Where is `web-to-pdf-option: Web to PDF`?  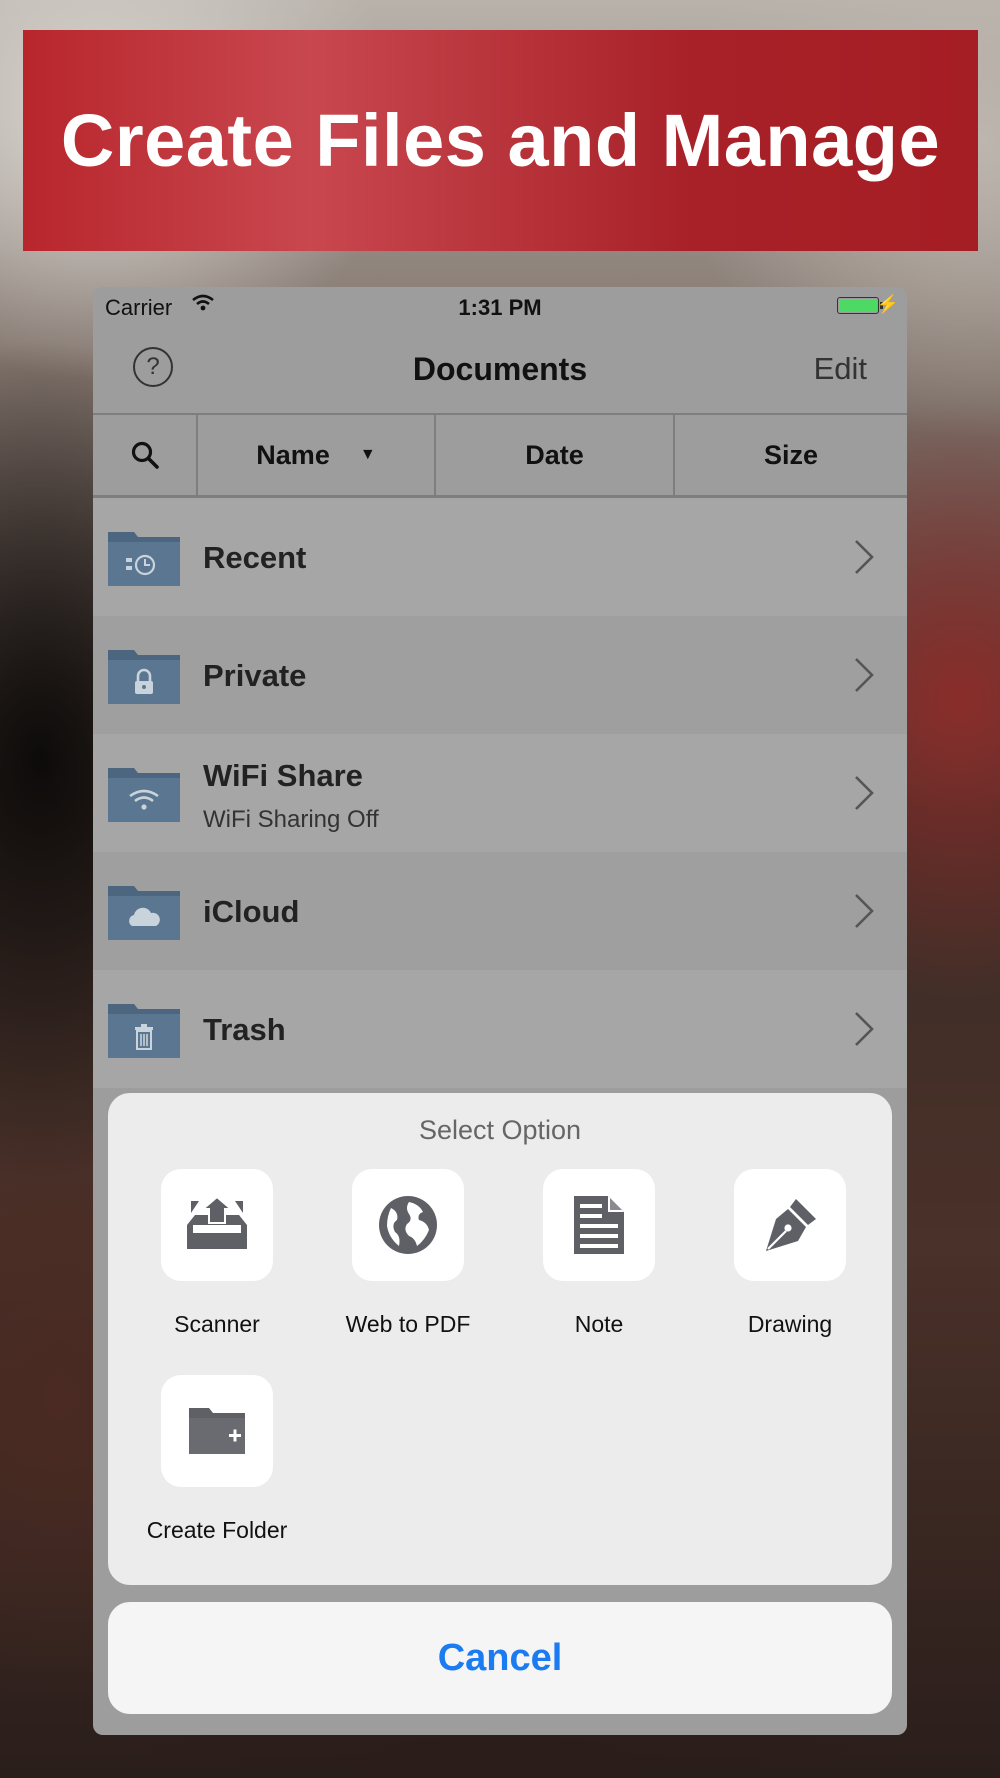
web-to-pdf-option: Web to PDF is located at coordinates (408, 1253).